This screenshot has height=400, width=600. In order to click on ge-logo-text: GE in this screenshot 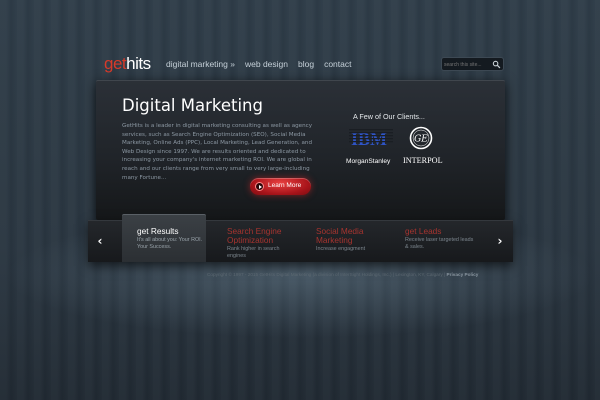, I will do `click(421, 140)`.